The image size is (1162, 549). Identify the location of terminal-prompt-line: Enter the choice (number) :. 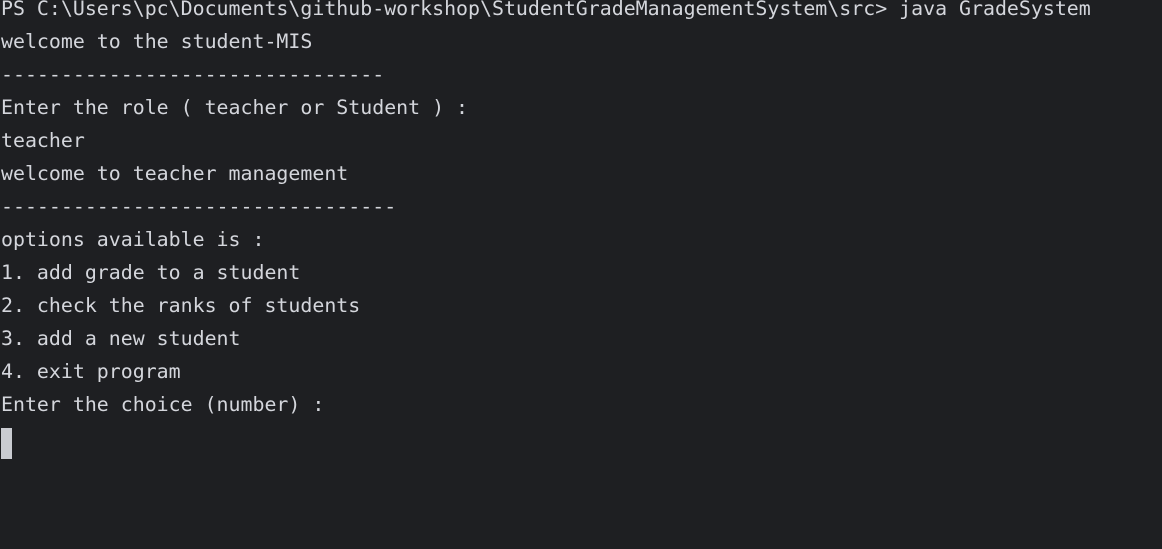
(163, 404).